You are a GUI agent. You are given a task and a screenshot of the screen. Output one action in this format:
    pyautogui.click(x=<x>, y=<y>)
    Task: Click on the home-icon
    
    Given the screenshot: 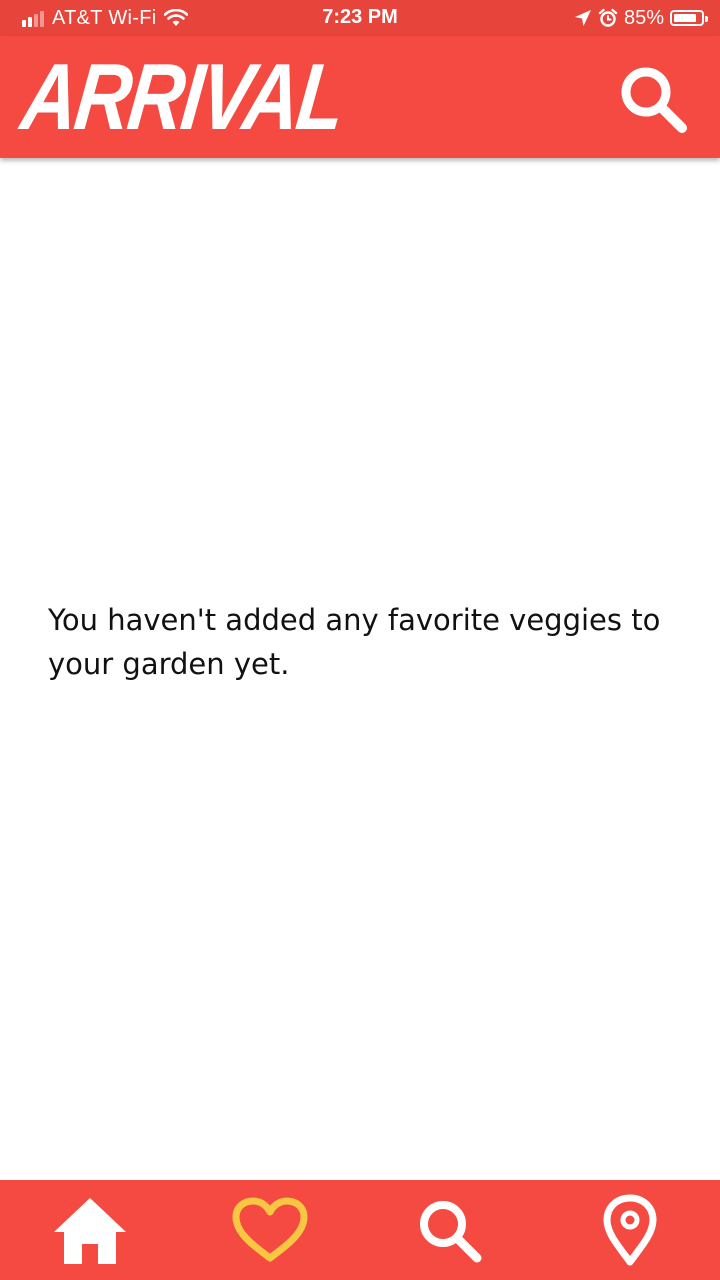 What is the action you would take?
    pyautogui.click(x=90, y=1231)
    